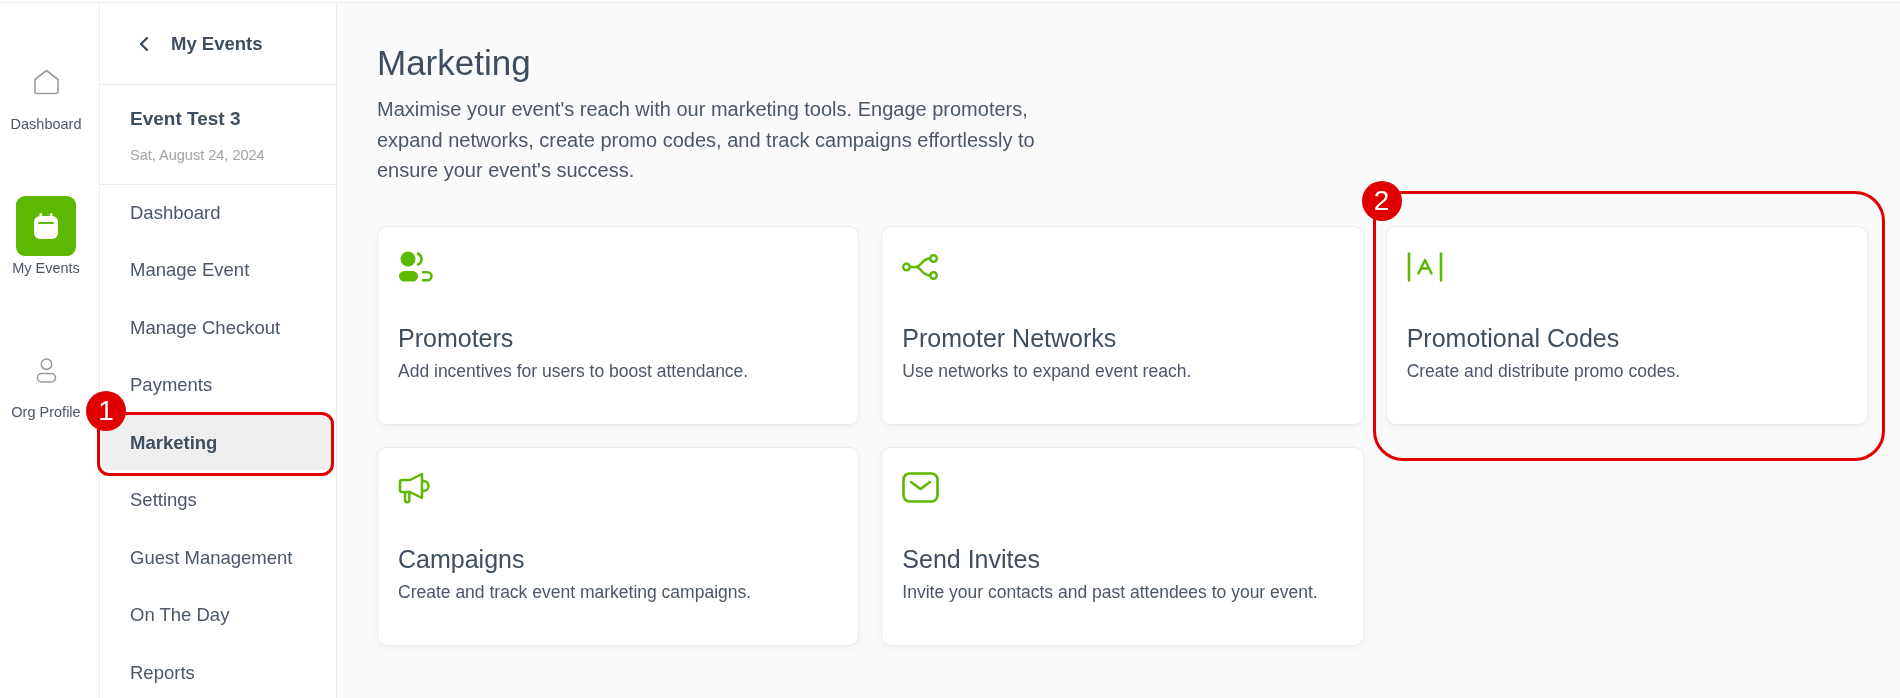  Describe the element at coordinates (1110, 591) in the screenshot. I see `card-description: Invite your contacts and past attendees to your event.` at that location.